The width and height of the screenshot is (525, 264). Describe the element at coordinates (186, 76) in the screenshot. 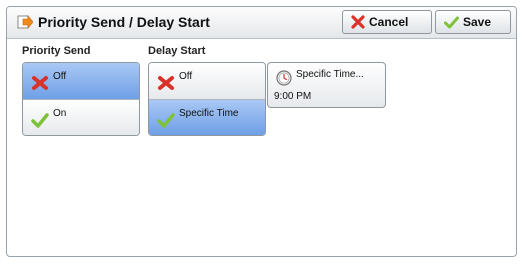

I see `delay-start-off-label: Off` at that location.